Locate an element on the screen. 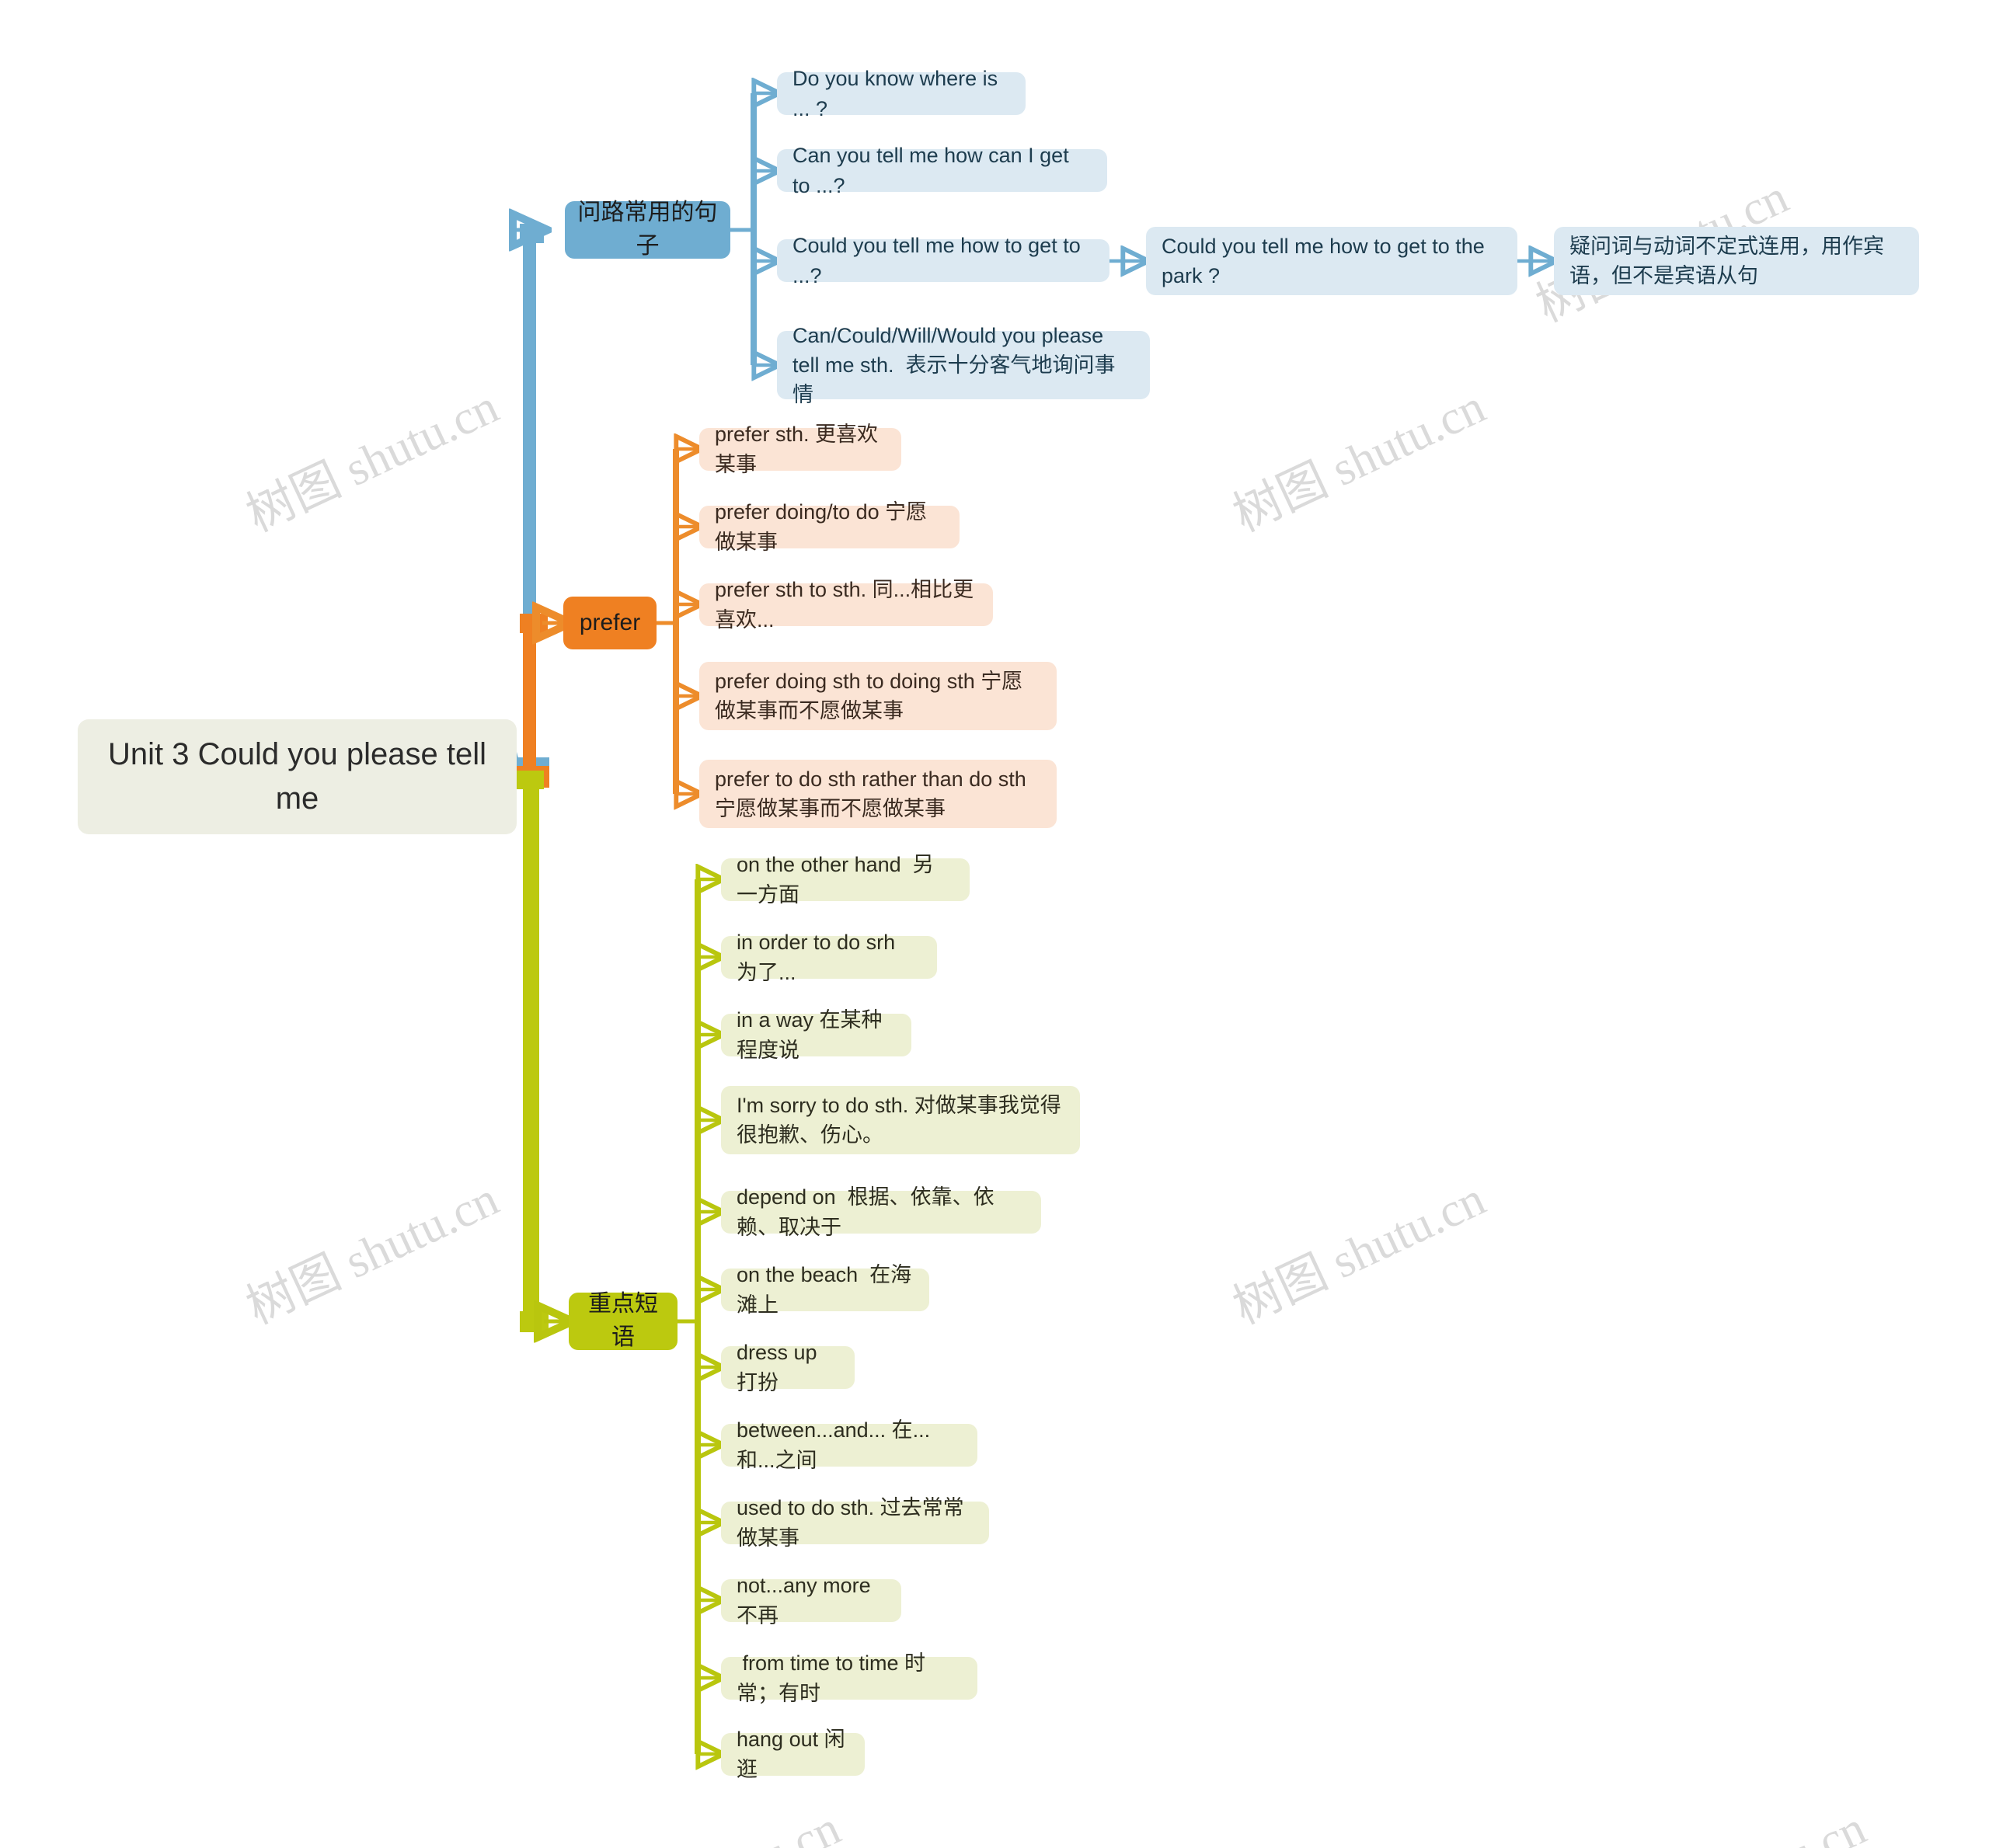 The height and width of the screenshot is (1848, 1989). leaf-node: hang out 闲逛 is located at coordinates (793, 1755).